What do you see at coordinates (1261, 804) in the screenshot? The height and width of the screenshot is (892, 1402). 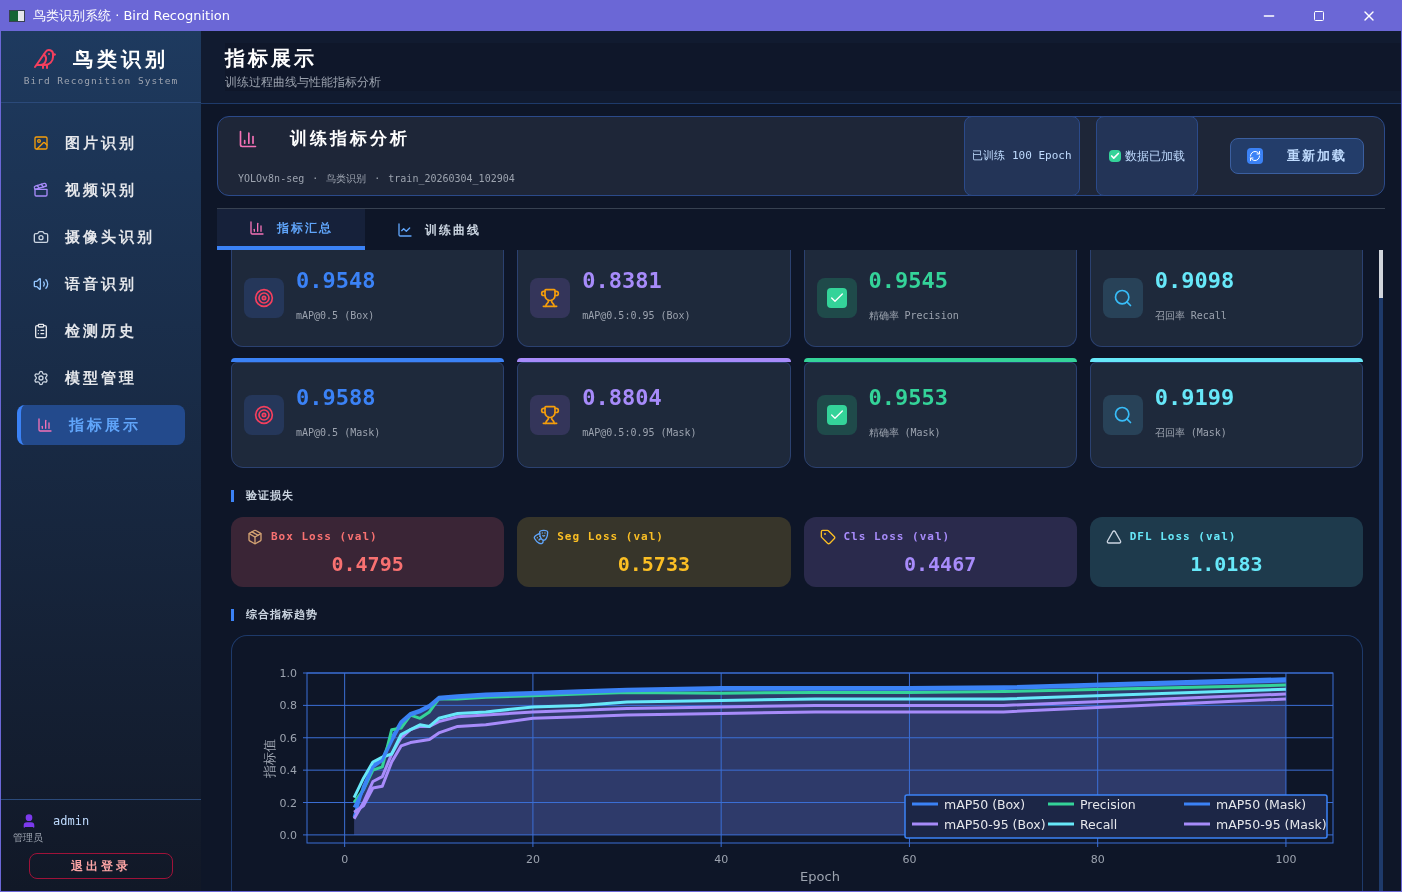 I see `legend-label: mAP50 (Mask)` at bounding box center [1261, 804].